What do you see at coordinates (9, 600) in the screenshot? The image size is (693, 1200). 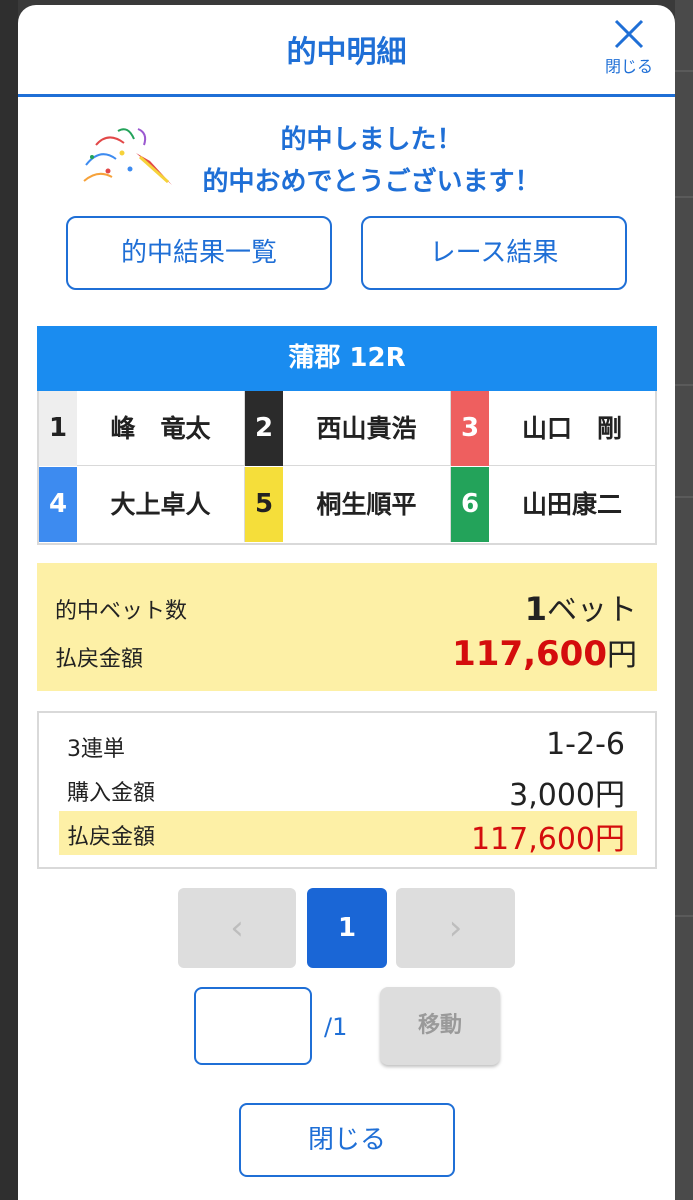 I see `backdrop-left` at bounding box center [9, 600].